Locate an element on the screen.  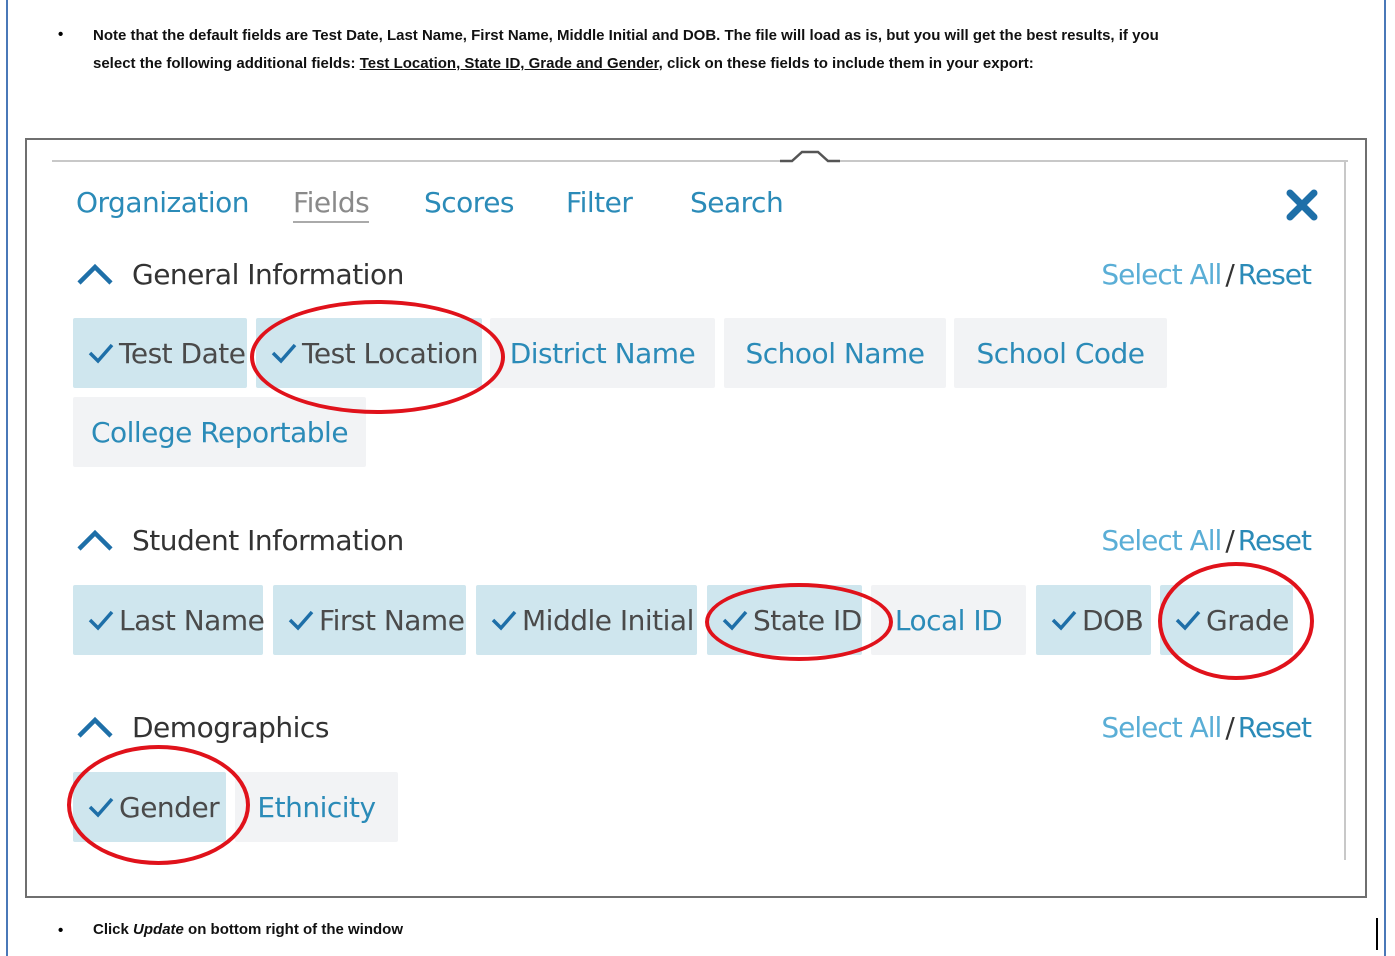
chip-label: Ethnicity is located at coordinates (316, 807).